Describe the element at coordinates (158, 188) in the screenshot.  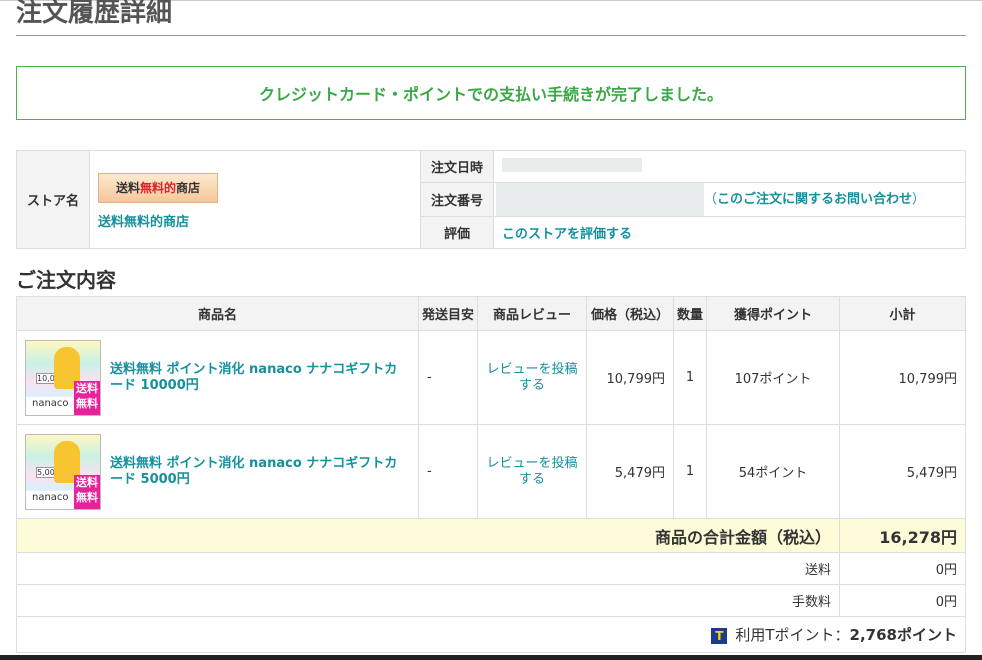
I see `store-logo: 送料無料的商店` at that location.